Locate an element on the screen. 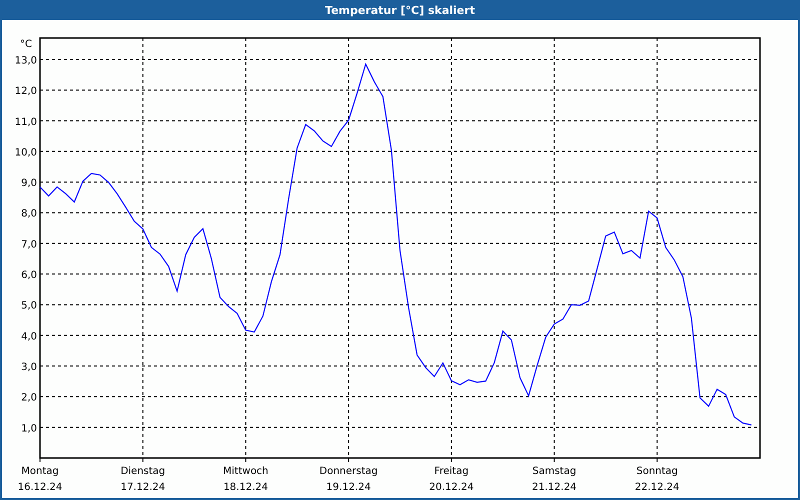 The height and width of the screenshot is (500, 800). y-tick-label: 12,0 is located at coordinates (25, 92).